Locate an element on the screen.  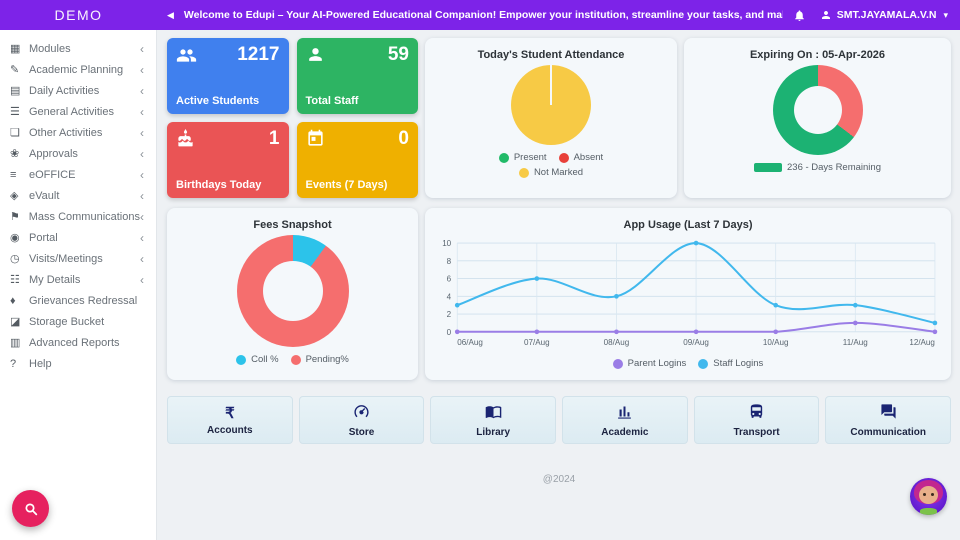
shortcut-store: Store is located at coordinates (361, 420).